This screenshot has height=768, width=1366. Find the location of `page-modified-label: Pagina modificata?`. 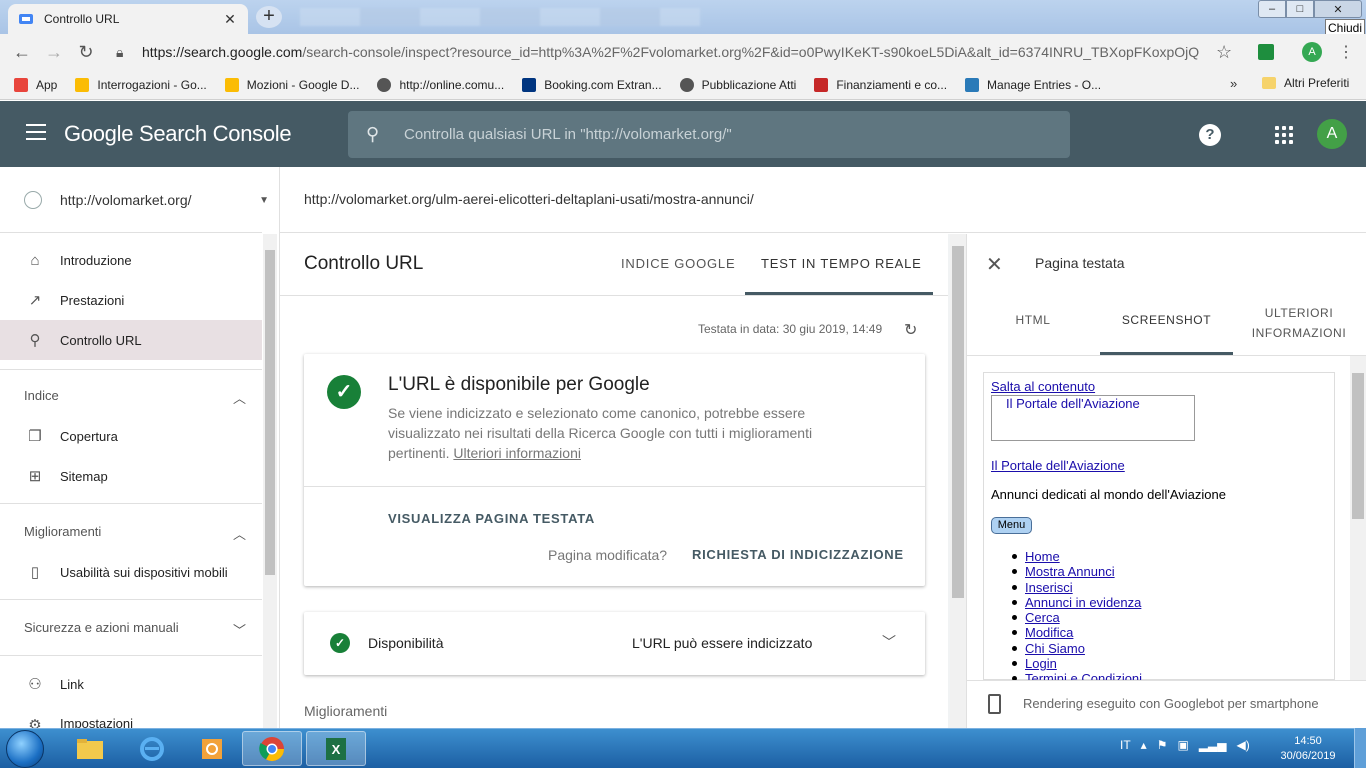

page-modified-label: Pagina modificata? is located at coordinates (608, 555).